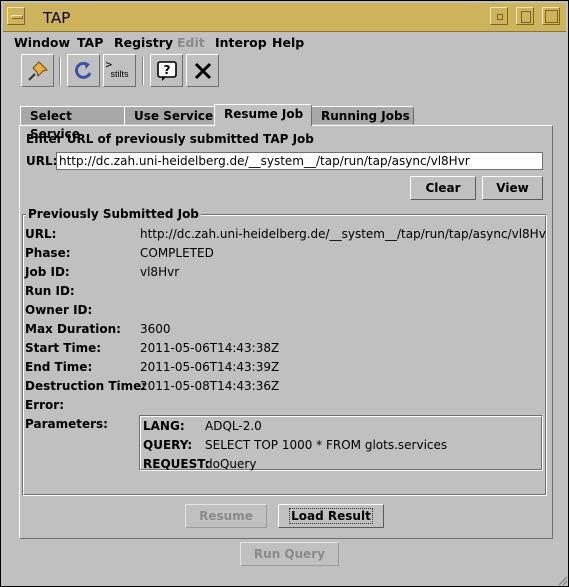 The height and width of the screenshot is (587, 569). I want to click on restore-icon, so click(551, 16).